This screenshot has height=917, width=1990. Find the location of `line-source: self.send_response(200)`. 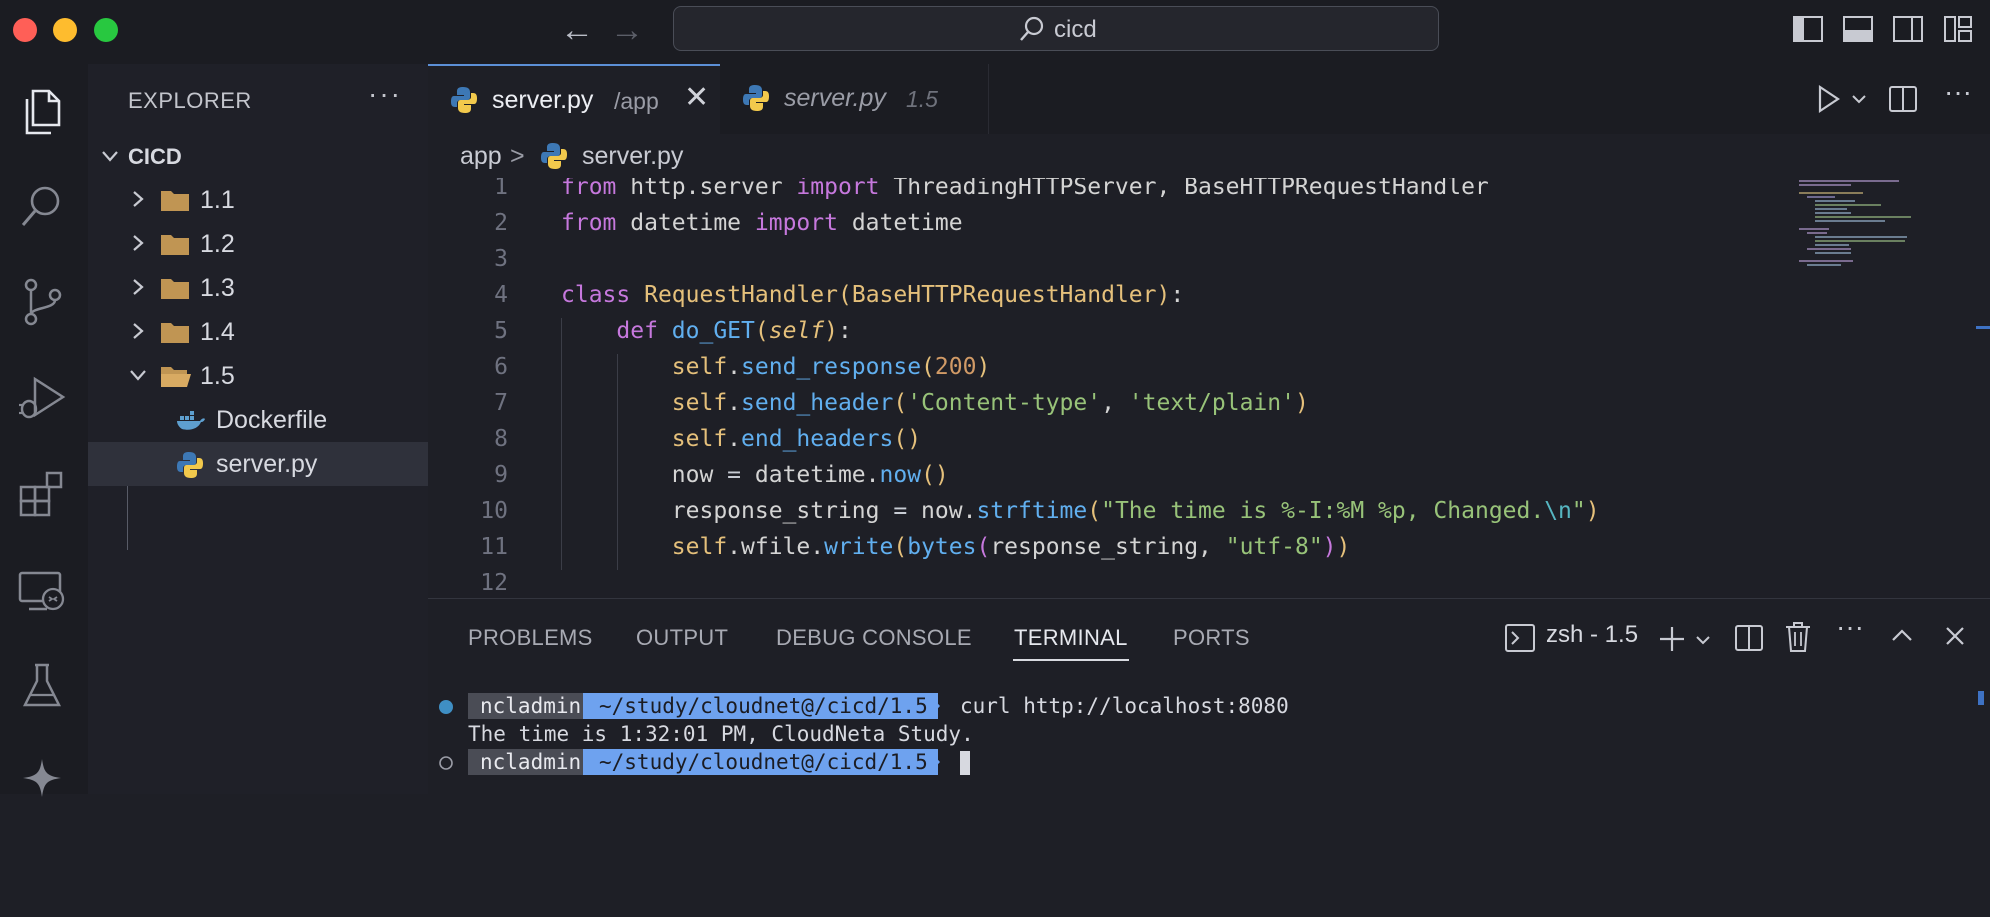

line-source: self.send_response(200) is located at coordinates (831, 367).